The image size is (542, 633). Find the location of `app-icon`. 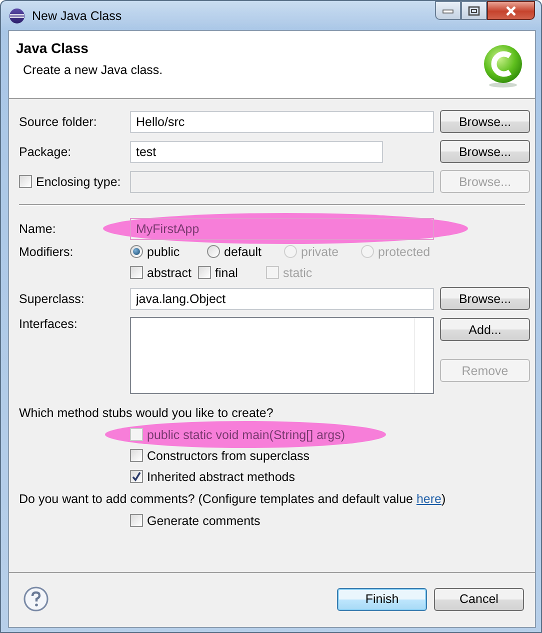

app-icon is located at coordinates (17, 16).